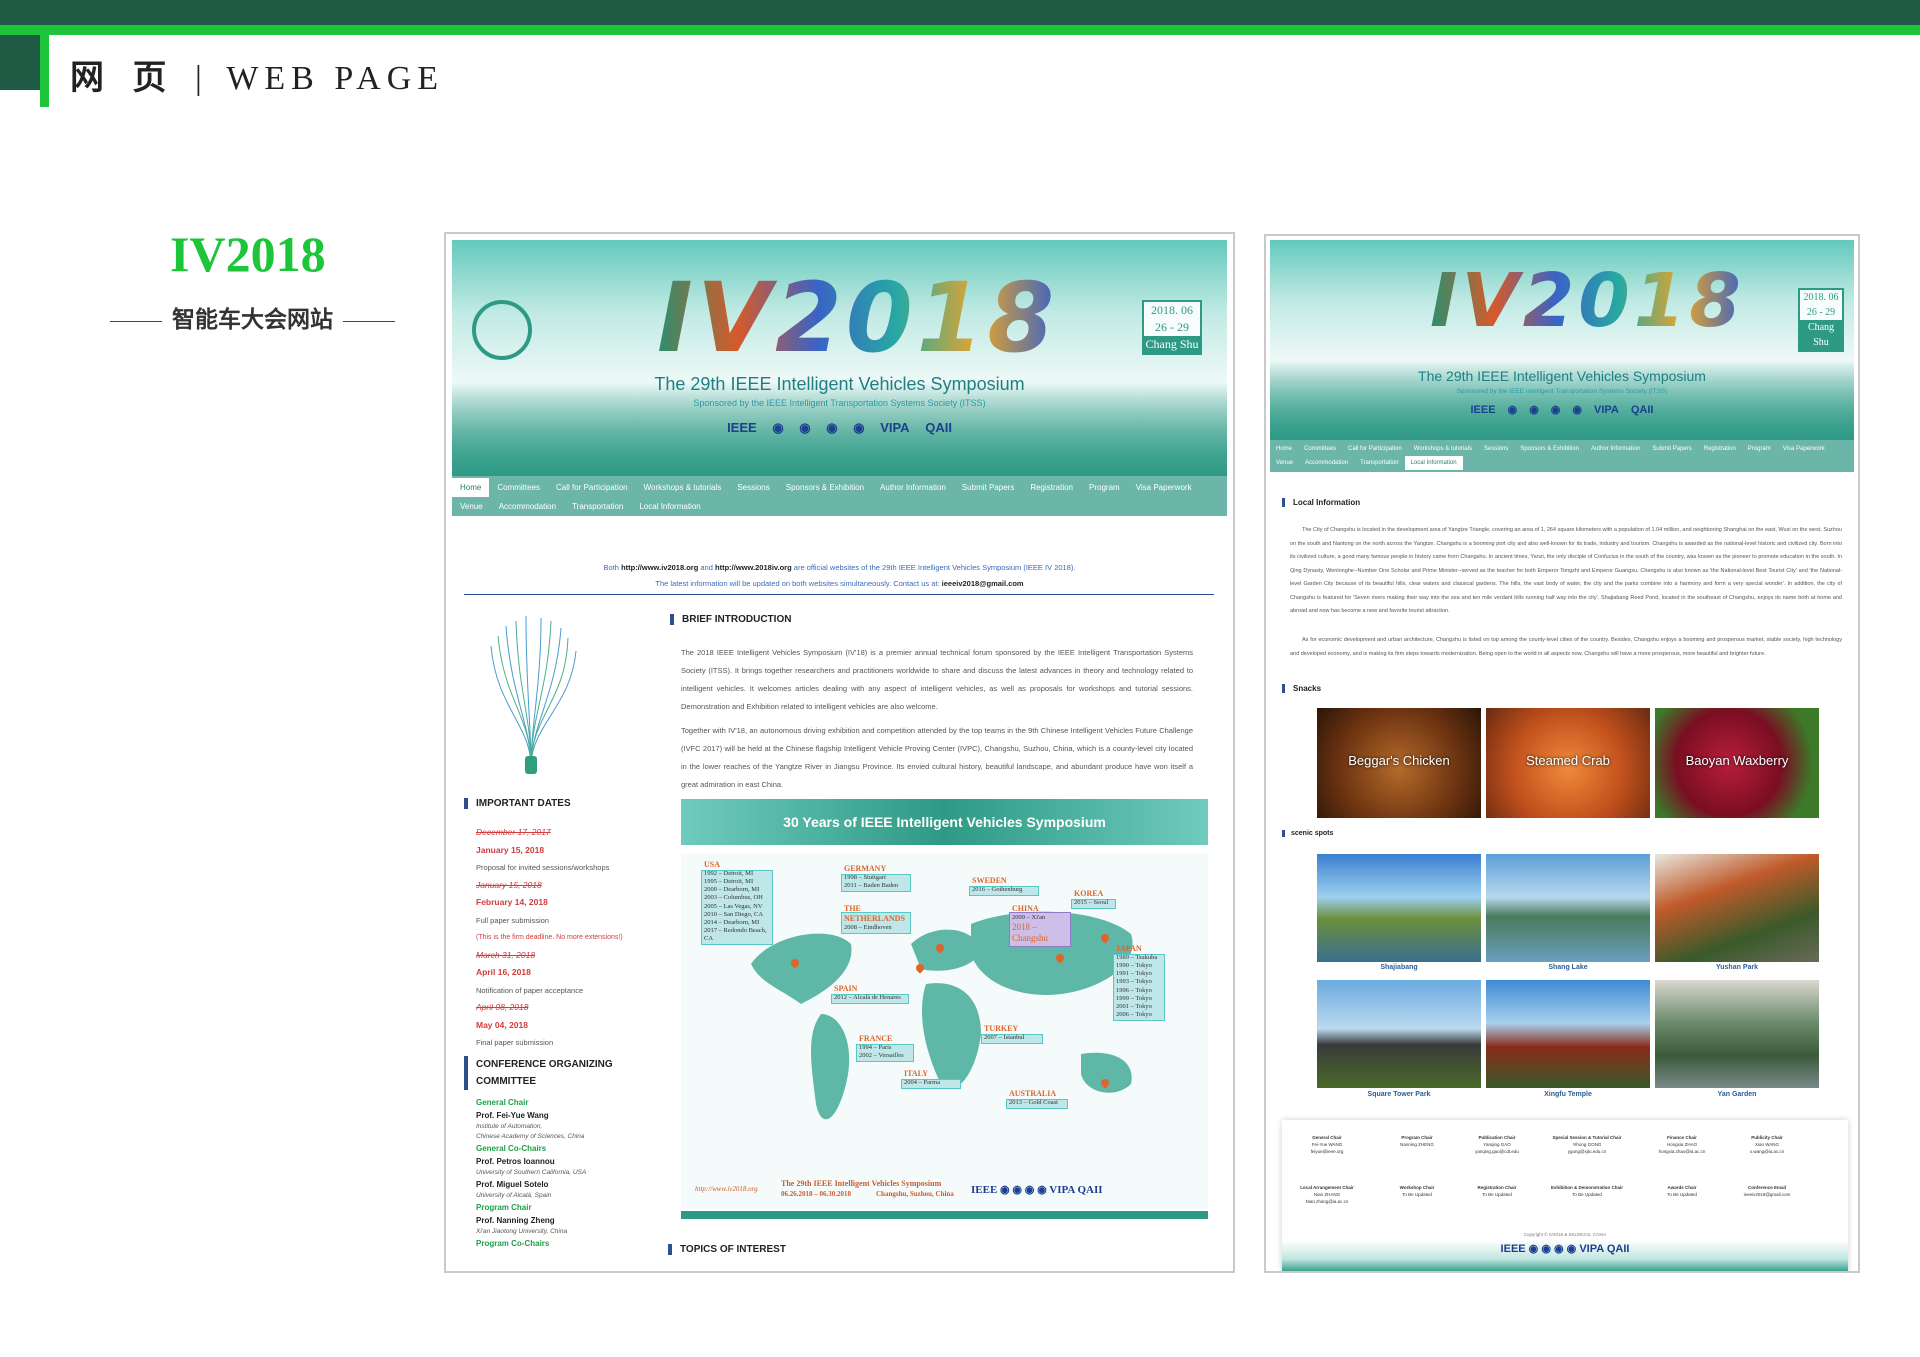  I want to click on copyright: Copyright © IV2018 & SKLMCCS, CASIA, so click(1565, 1234).